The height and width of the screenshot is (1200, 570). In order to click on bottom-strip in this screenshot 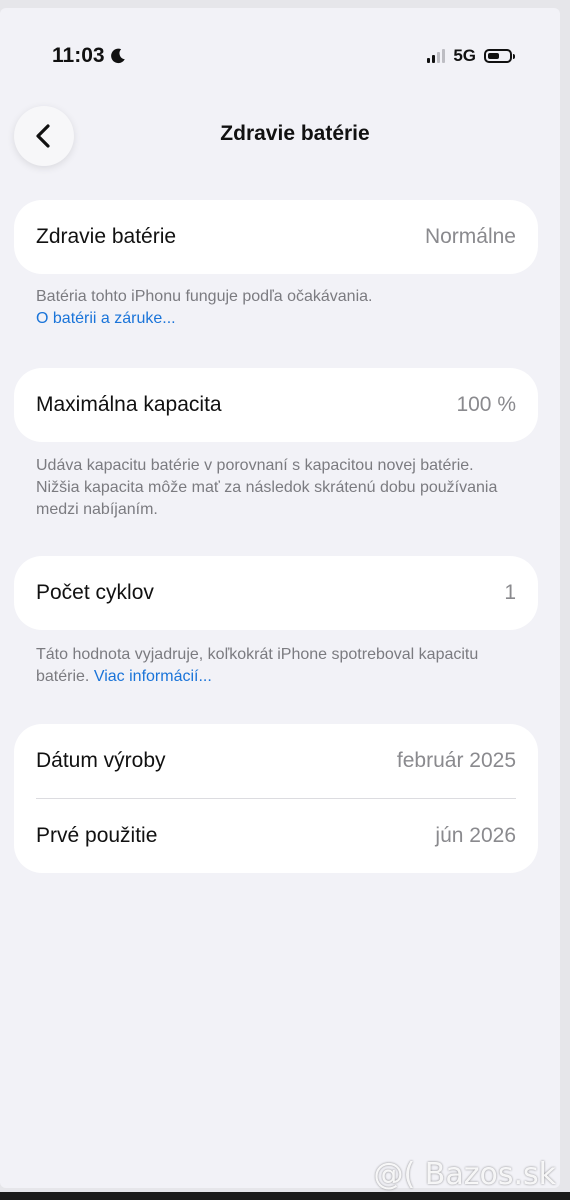, I will do `click(285, 1196)`.